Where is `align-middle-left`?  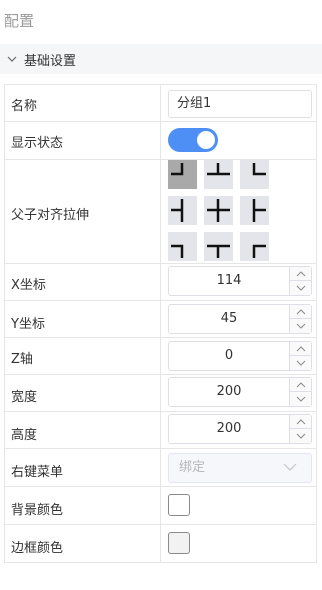 align-middle-left is located at coordinates (182, 210).